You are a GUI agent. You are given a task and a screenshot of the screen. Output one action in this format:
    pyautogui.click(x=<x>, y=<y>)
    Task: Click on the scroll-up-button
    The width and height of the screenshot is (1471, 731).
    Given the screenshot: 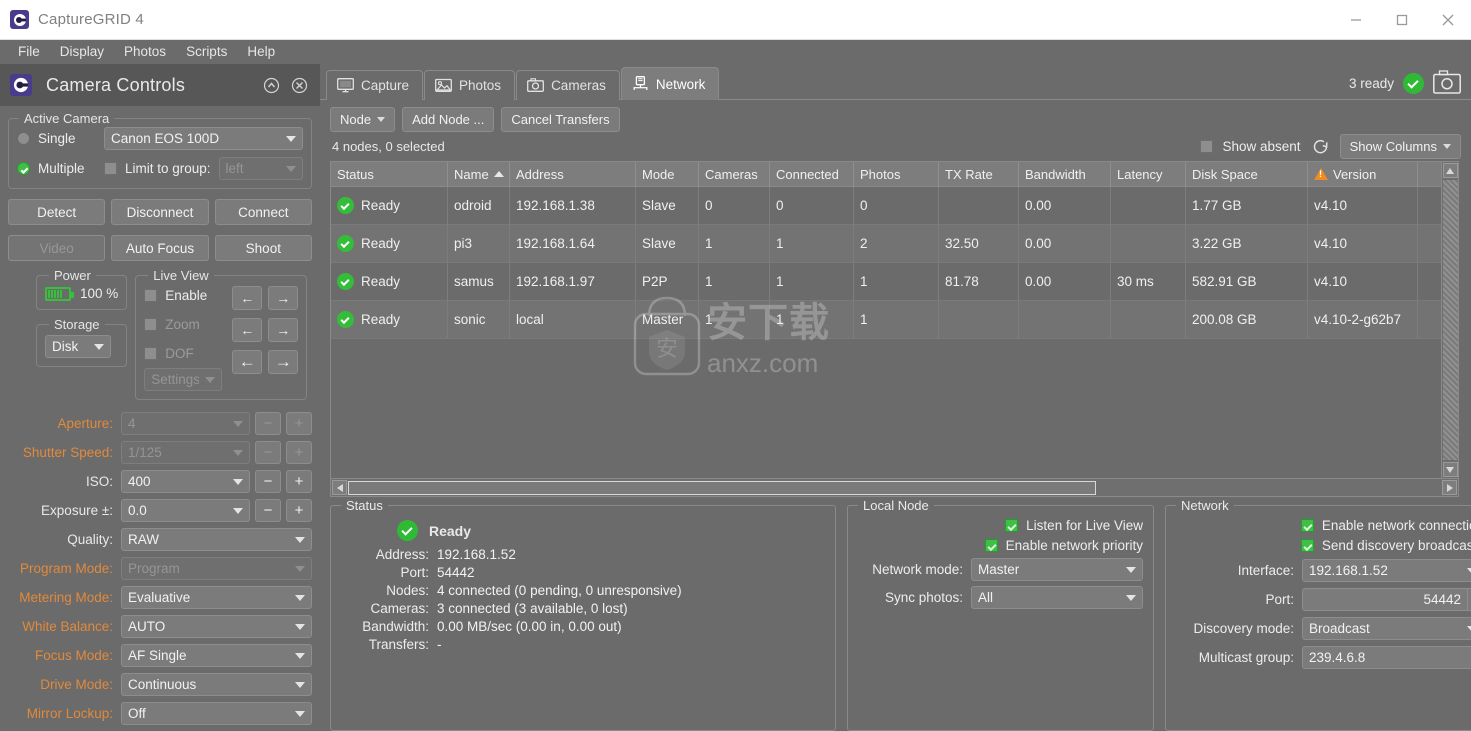 What is the action you would take?
    pyautogui.click(x=1450, y=170)
    